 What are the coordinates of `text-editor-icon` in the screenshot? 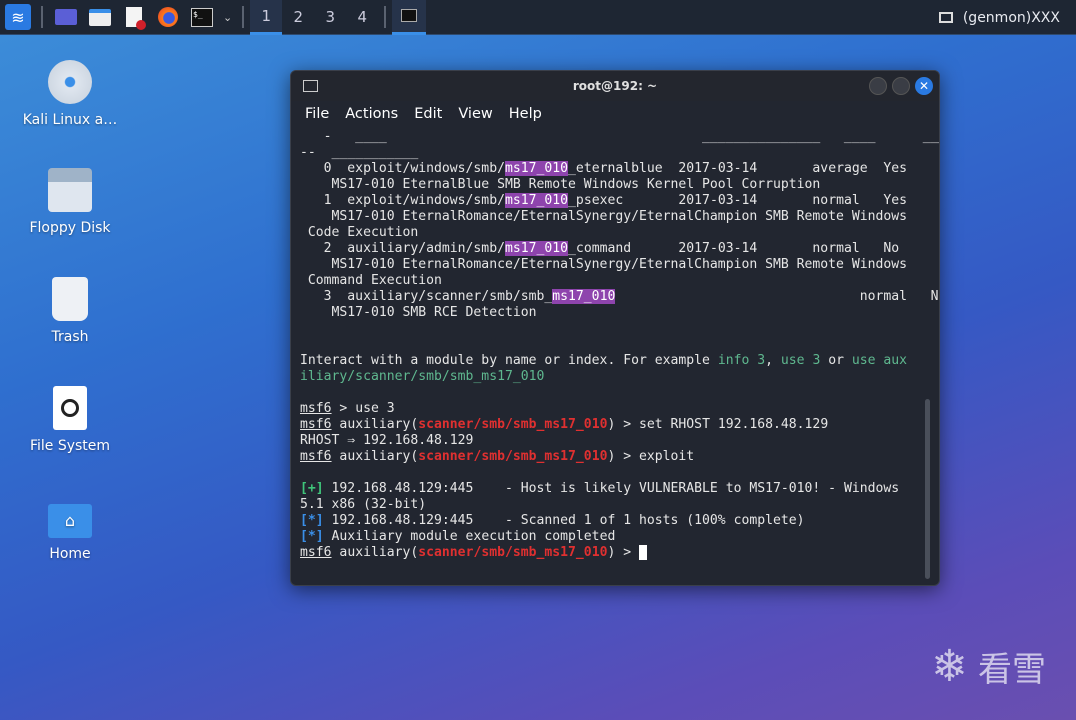 It's located at (134, 17).